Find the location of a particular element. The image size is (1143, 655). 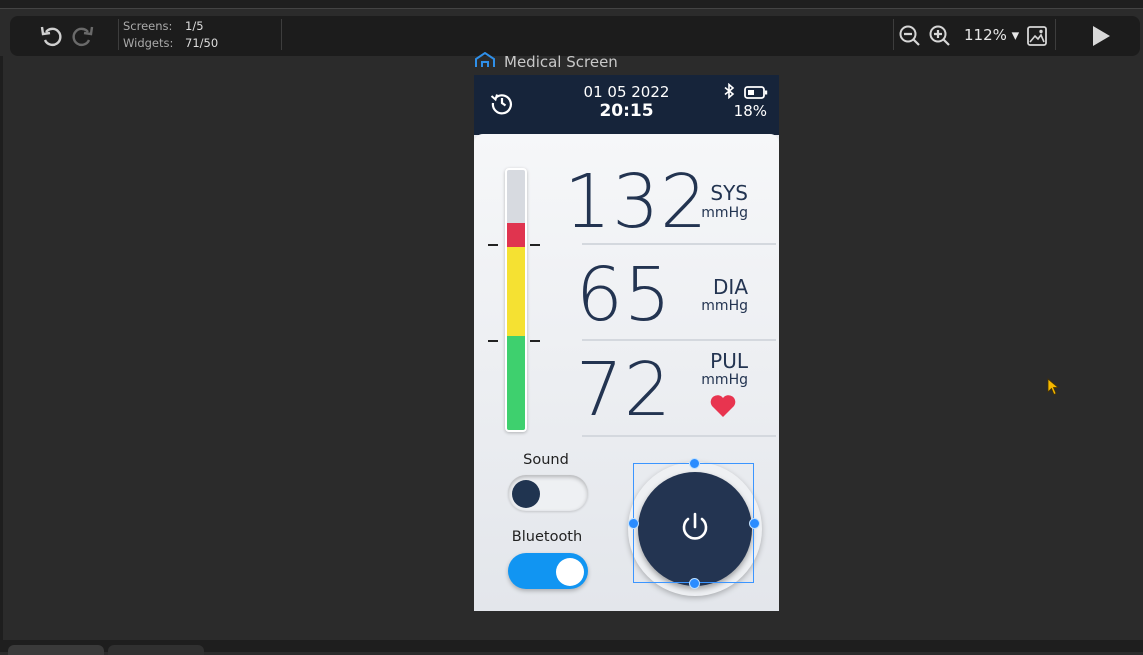

status-header: 01 05 2022 20:15 18% is located at coordinates (626, 105).